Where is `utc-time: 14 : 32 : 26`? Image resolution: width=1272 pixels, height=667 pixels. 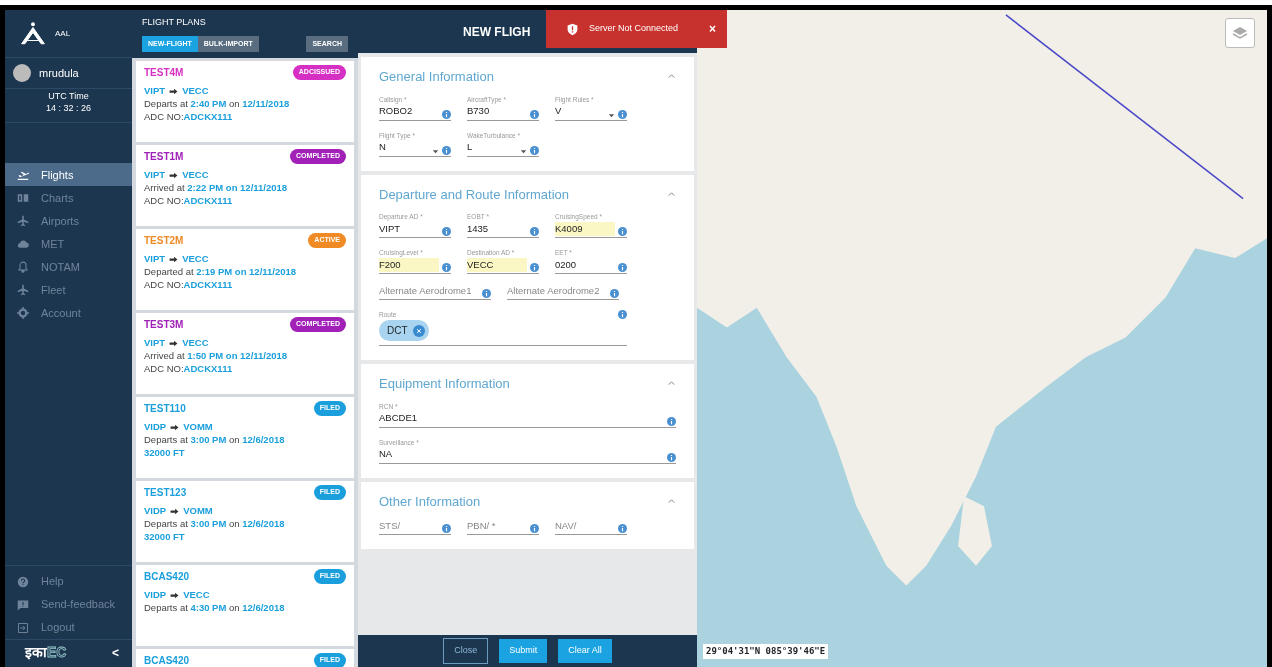
utc-time: 14 : 32 : 26 is located at coordinates (68, 108).